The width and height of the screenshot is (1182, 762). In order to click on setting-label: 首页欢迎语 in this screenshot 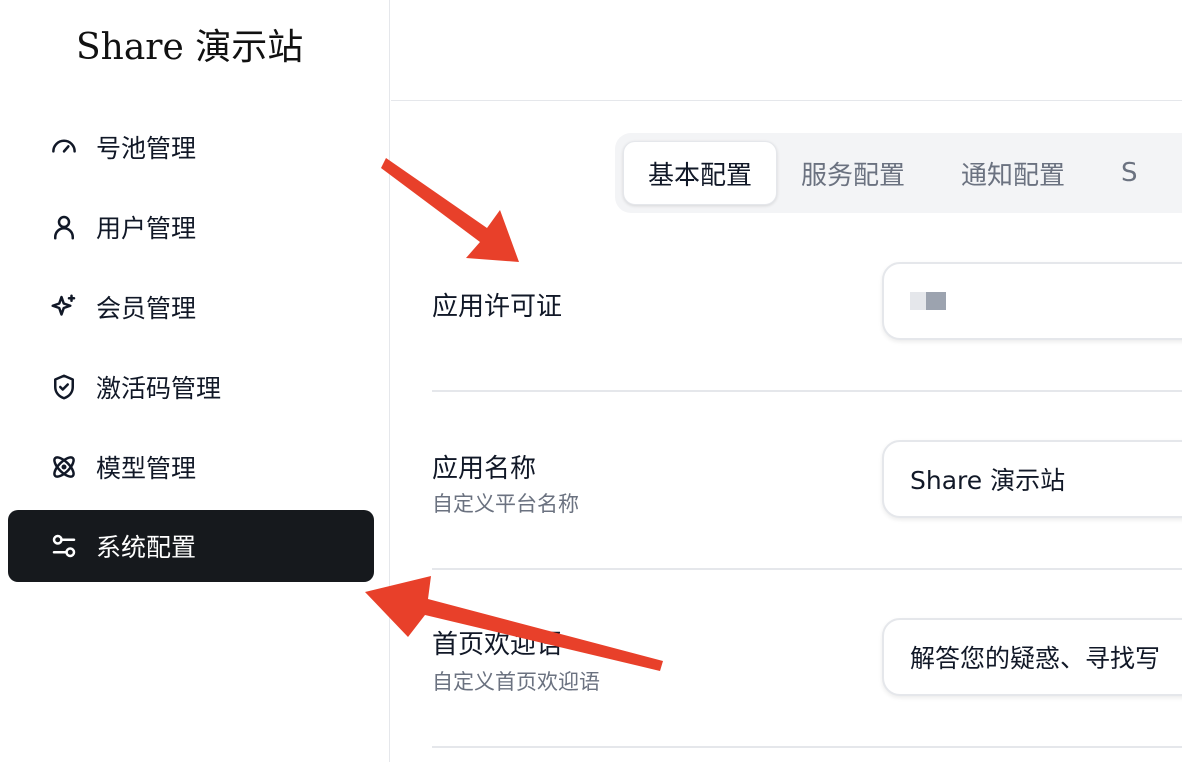, I will do `click(497, 645)`.